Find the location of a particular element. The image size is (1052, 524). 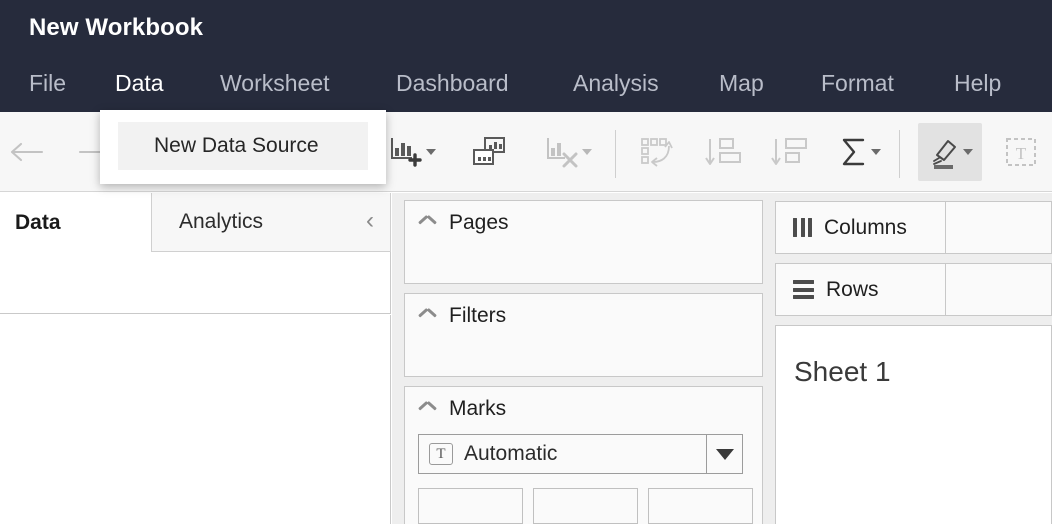

worksheet-title: Sheet 1 is located at coordinates (842, 371).